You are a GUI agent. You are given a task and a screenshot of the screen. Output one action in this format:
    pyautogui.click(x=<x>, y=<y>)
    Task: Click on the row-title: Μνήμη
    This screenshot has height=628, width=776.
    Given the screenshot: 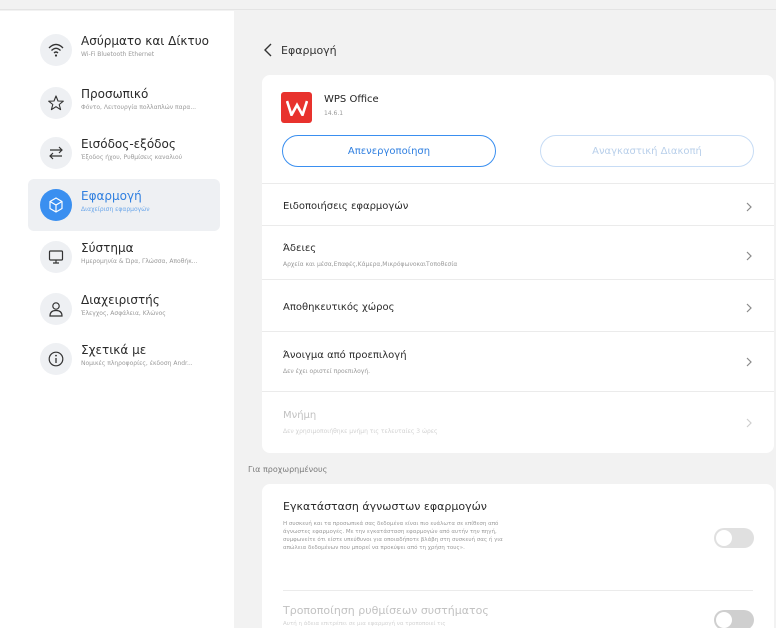 What is the action you would take?
    pyautogui.click(x=300, y=415)
    